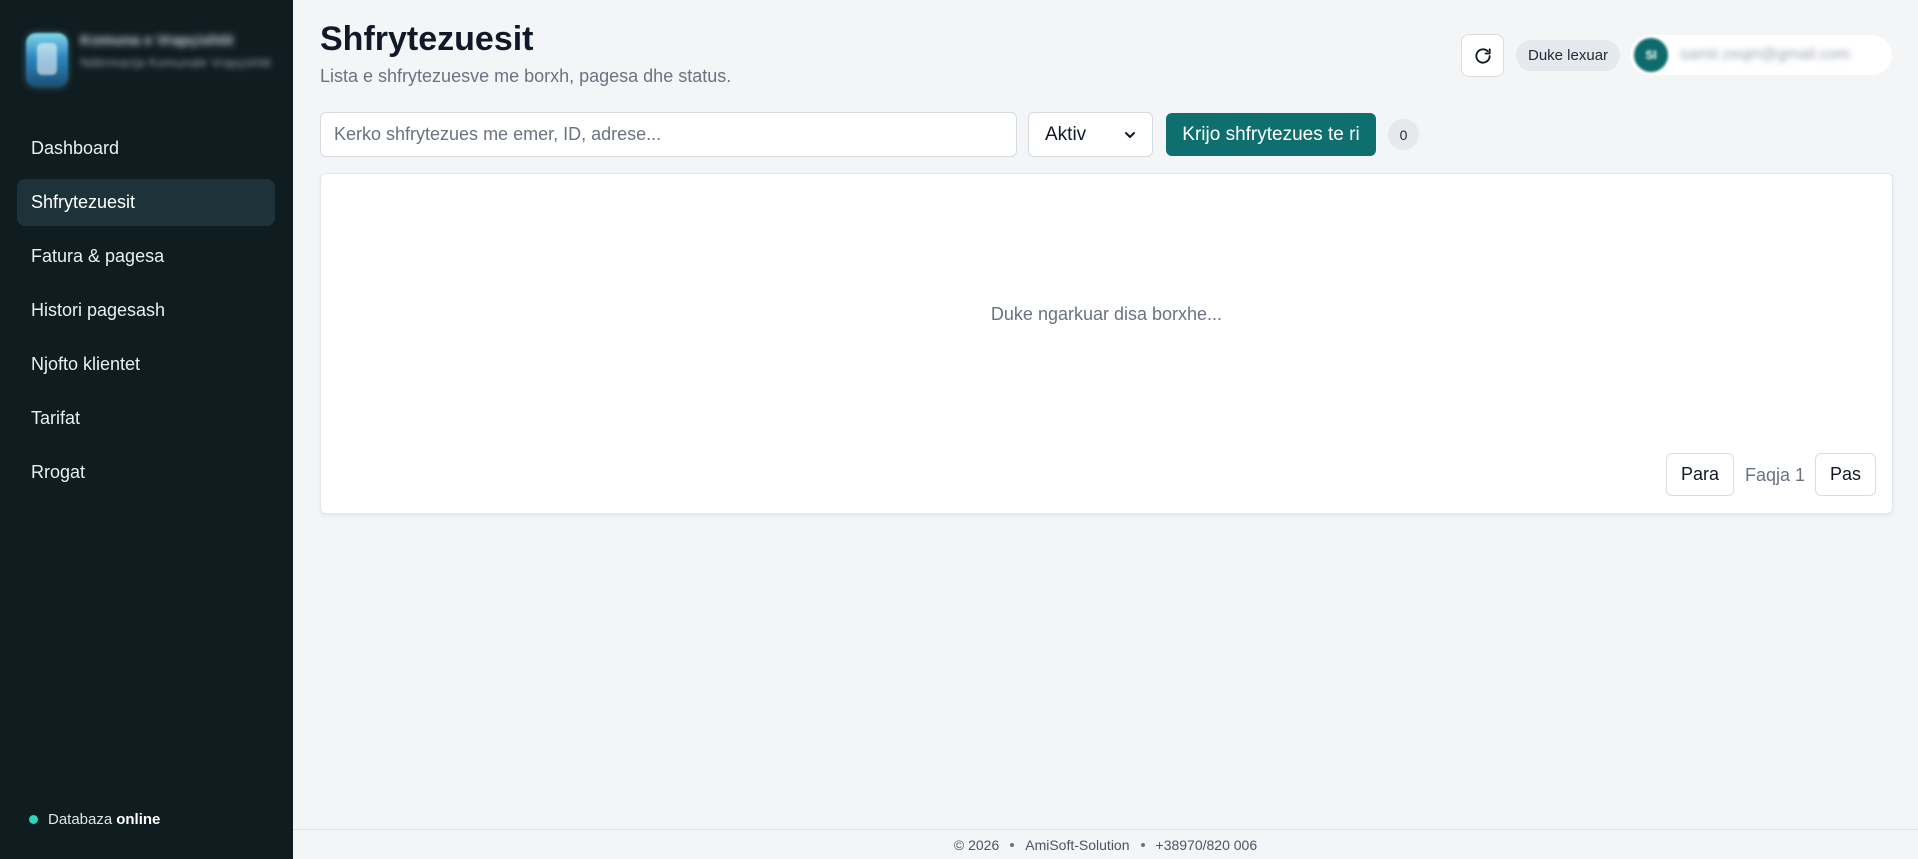  What do you see at coordinates (175, 62) in the screenshot?
I see `brand-subtitle: Ndërmarrja Komunale Vrapçishtit` at bounding box center [175, 62].